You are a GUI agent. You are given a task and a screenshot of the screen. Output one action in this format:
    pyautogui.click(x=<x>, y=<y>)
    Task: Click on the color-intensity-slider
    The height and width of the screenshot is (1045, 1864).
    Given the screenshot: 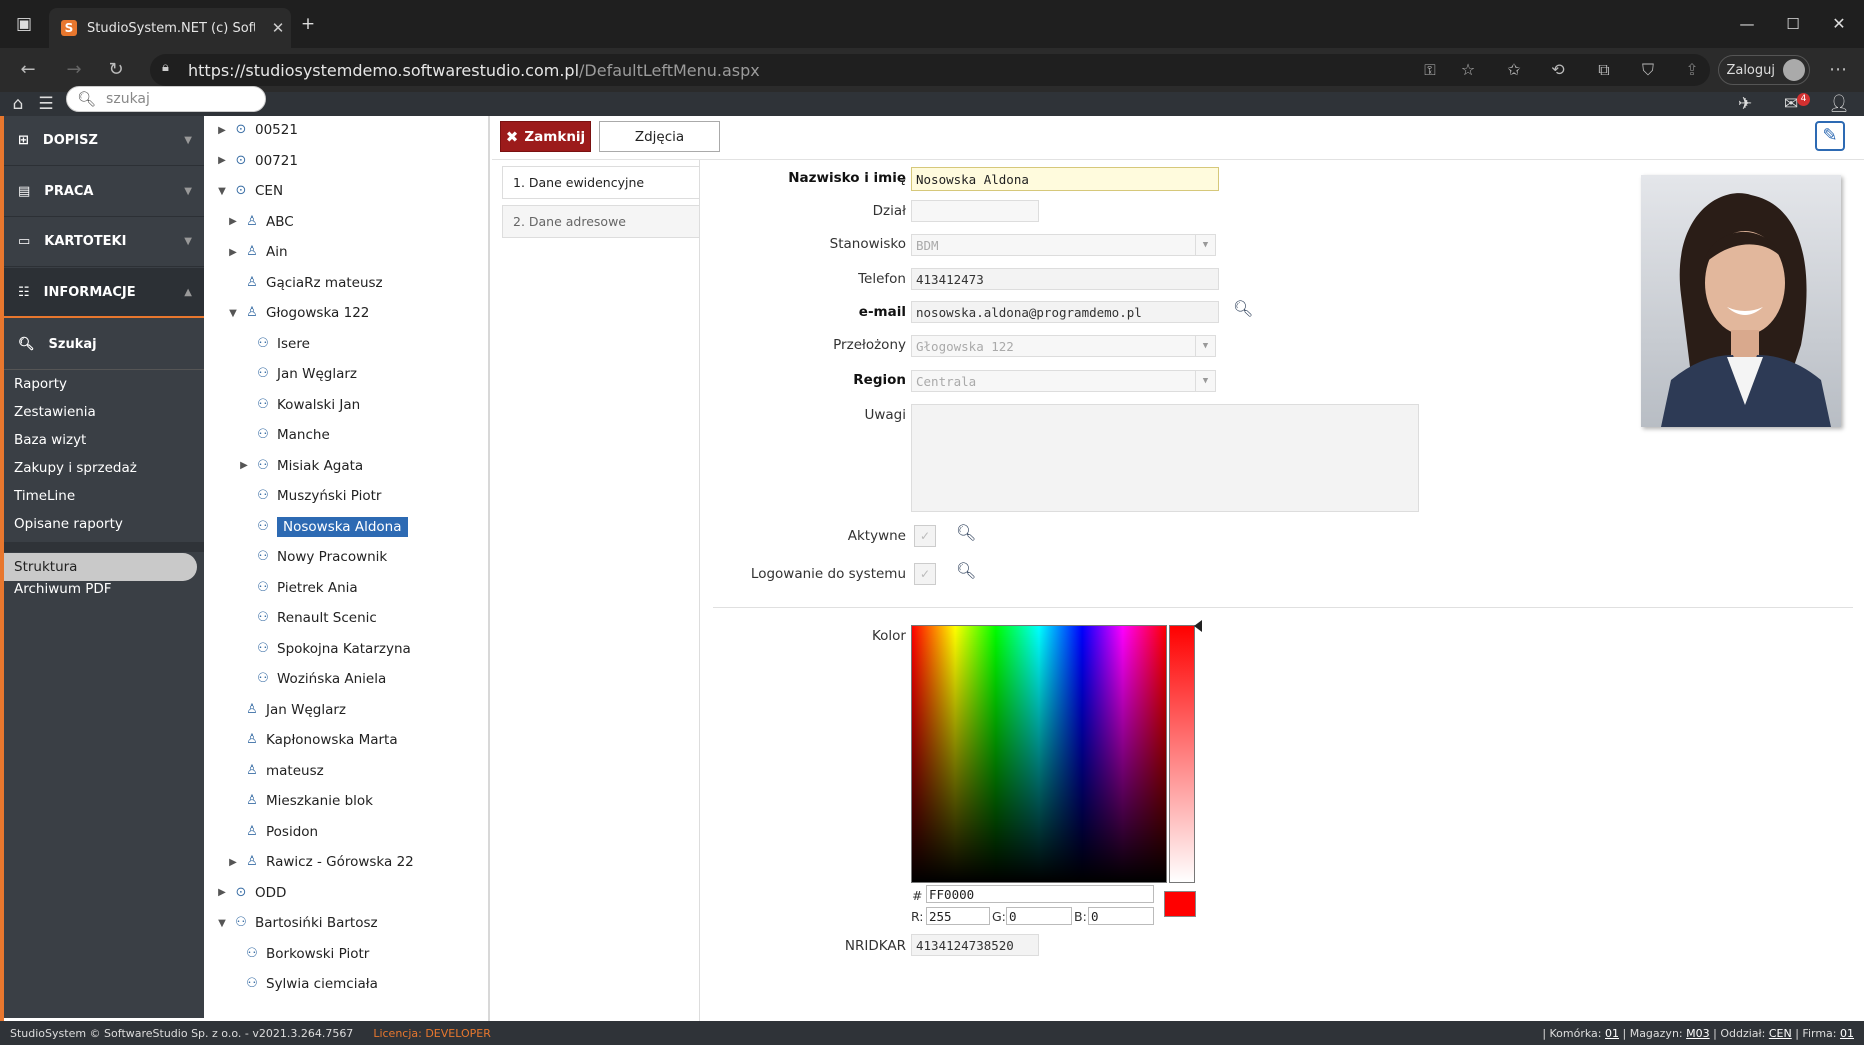 What is the action you would take?
    pyautogui.click(x=1182, y=754)
    